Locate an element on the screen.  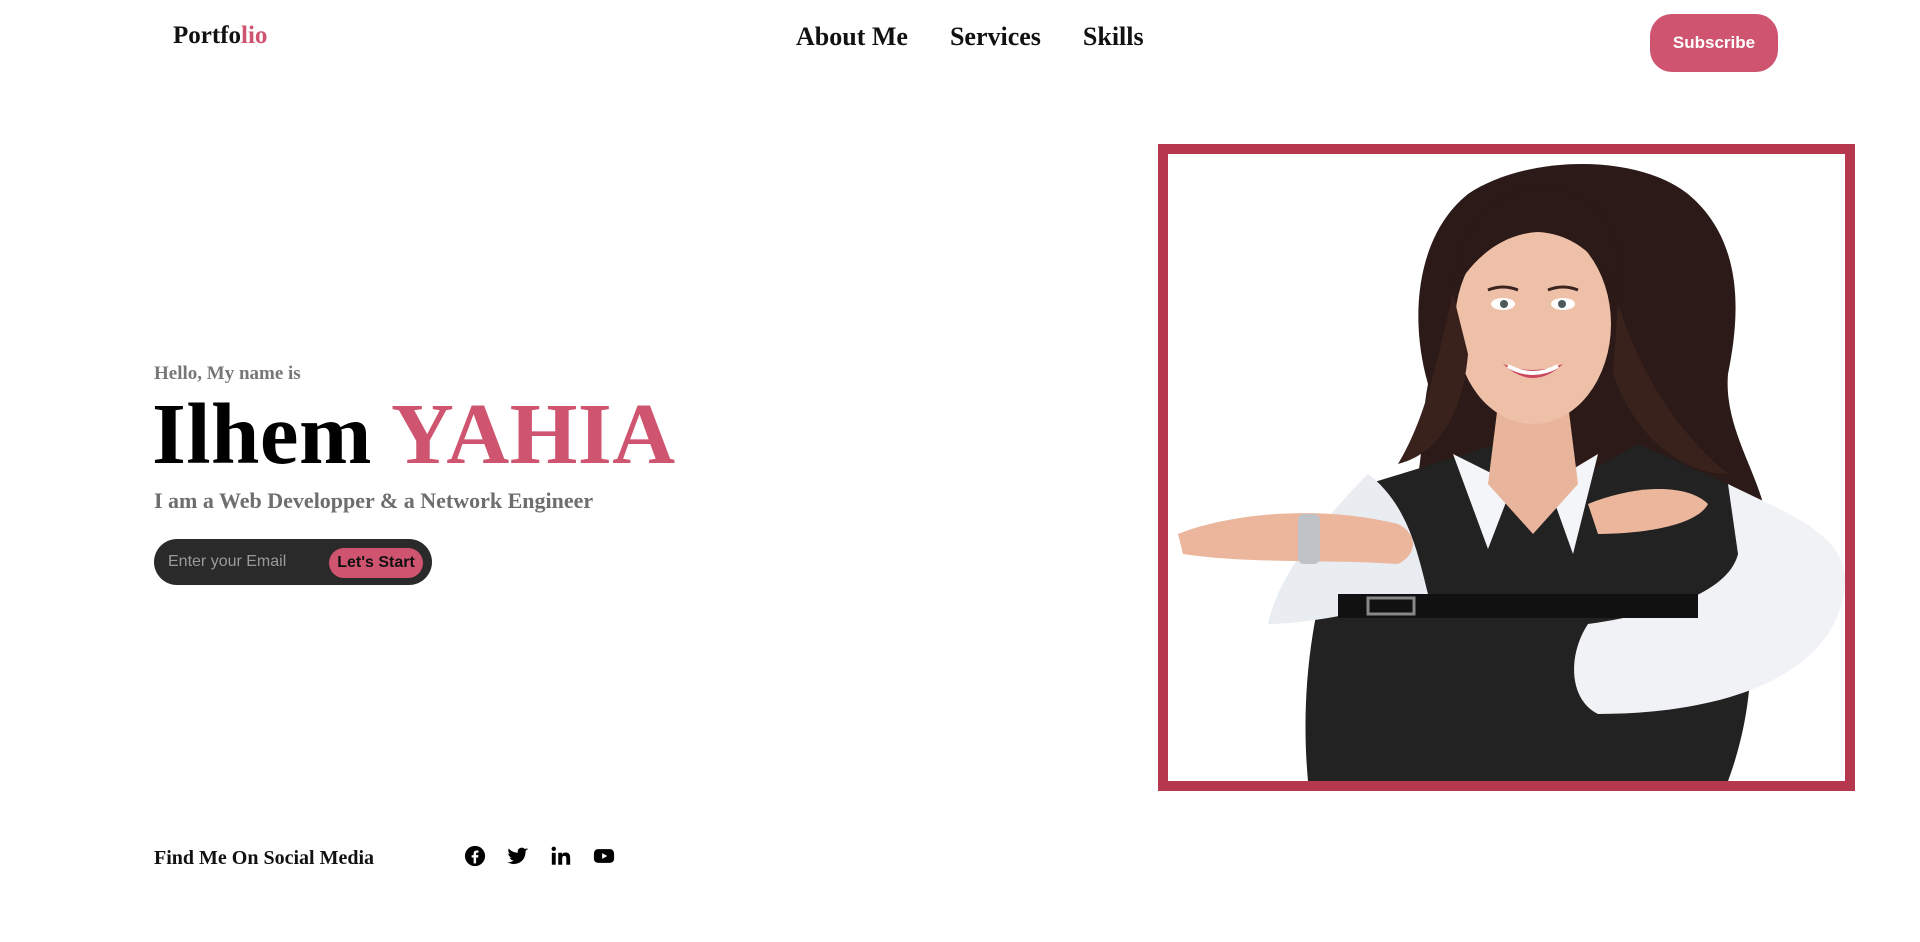
email-signup-form: Let's Start is located at coordinates (293, 562).